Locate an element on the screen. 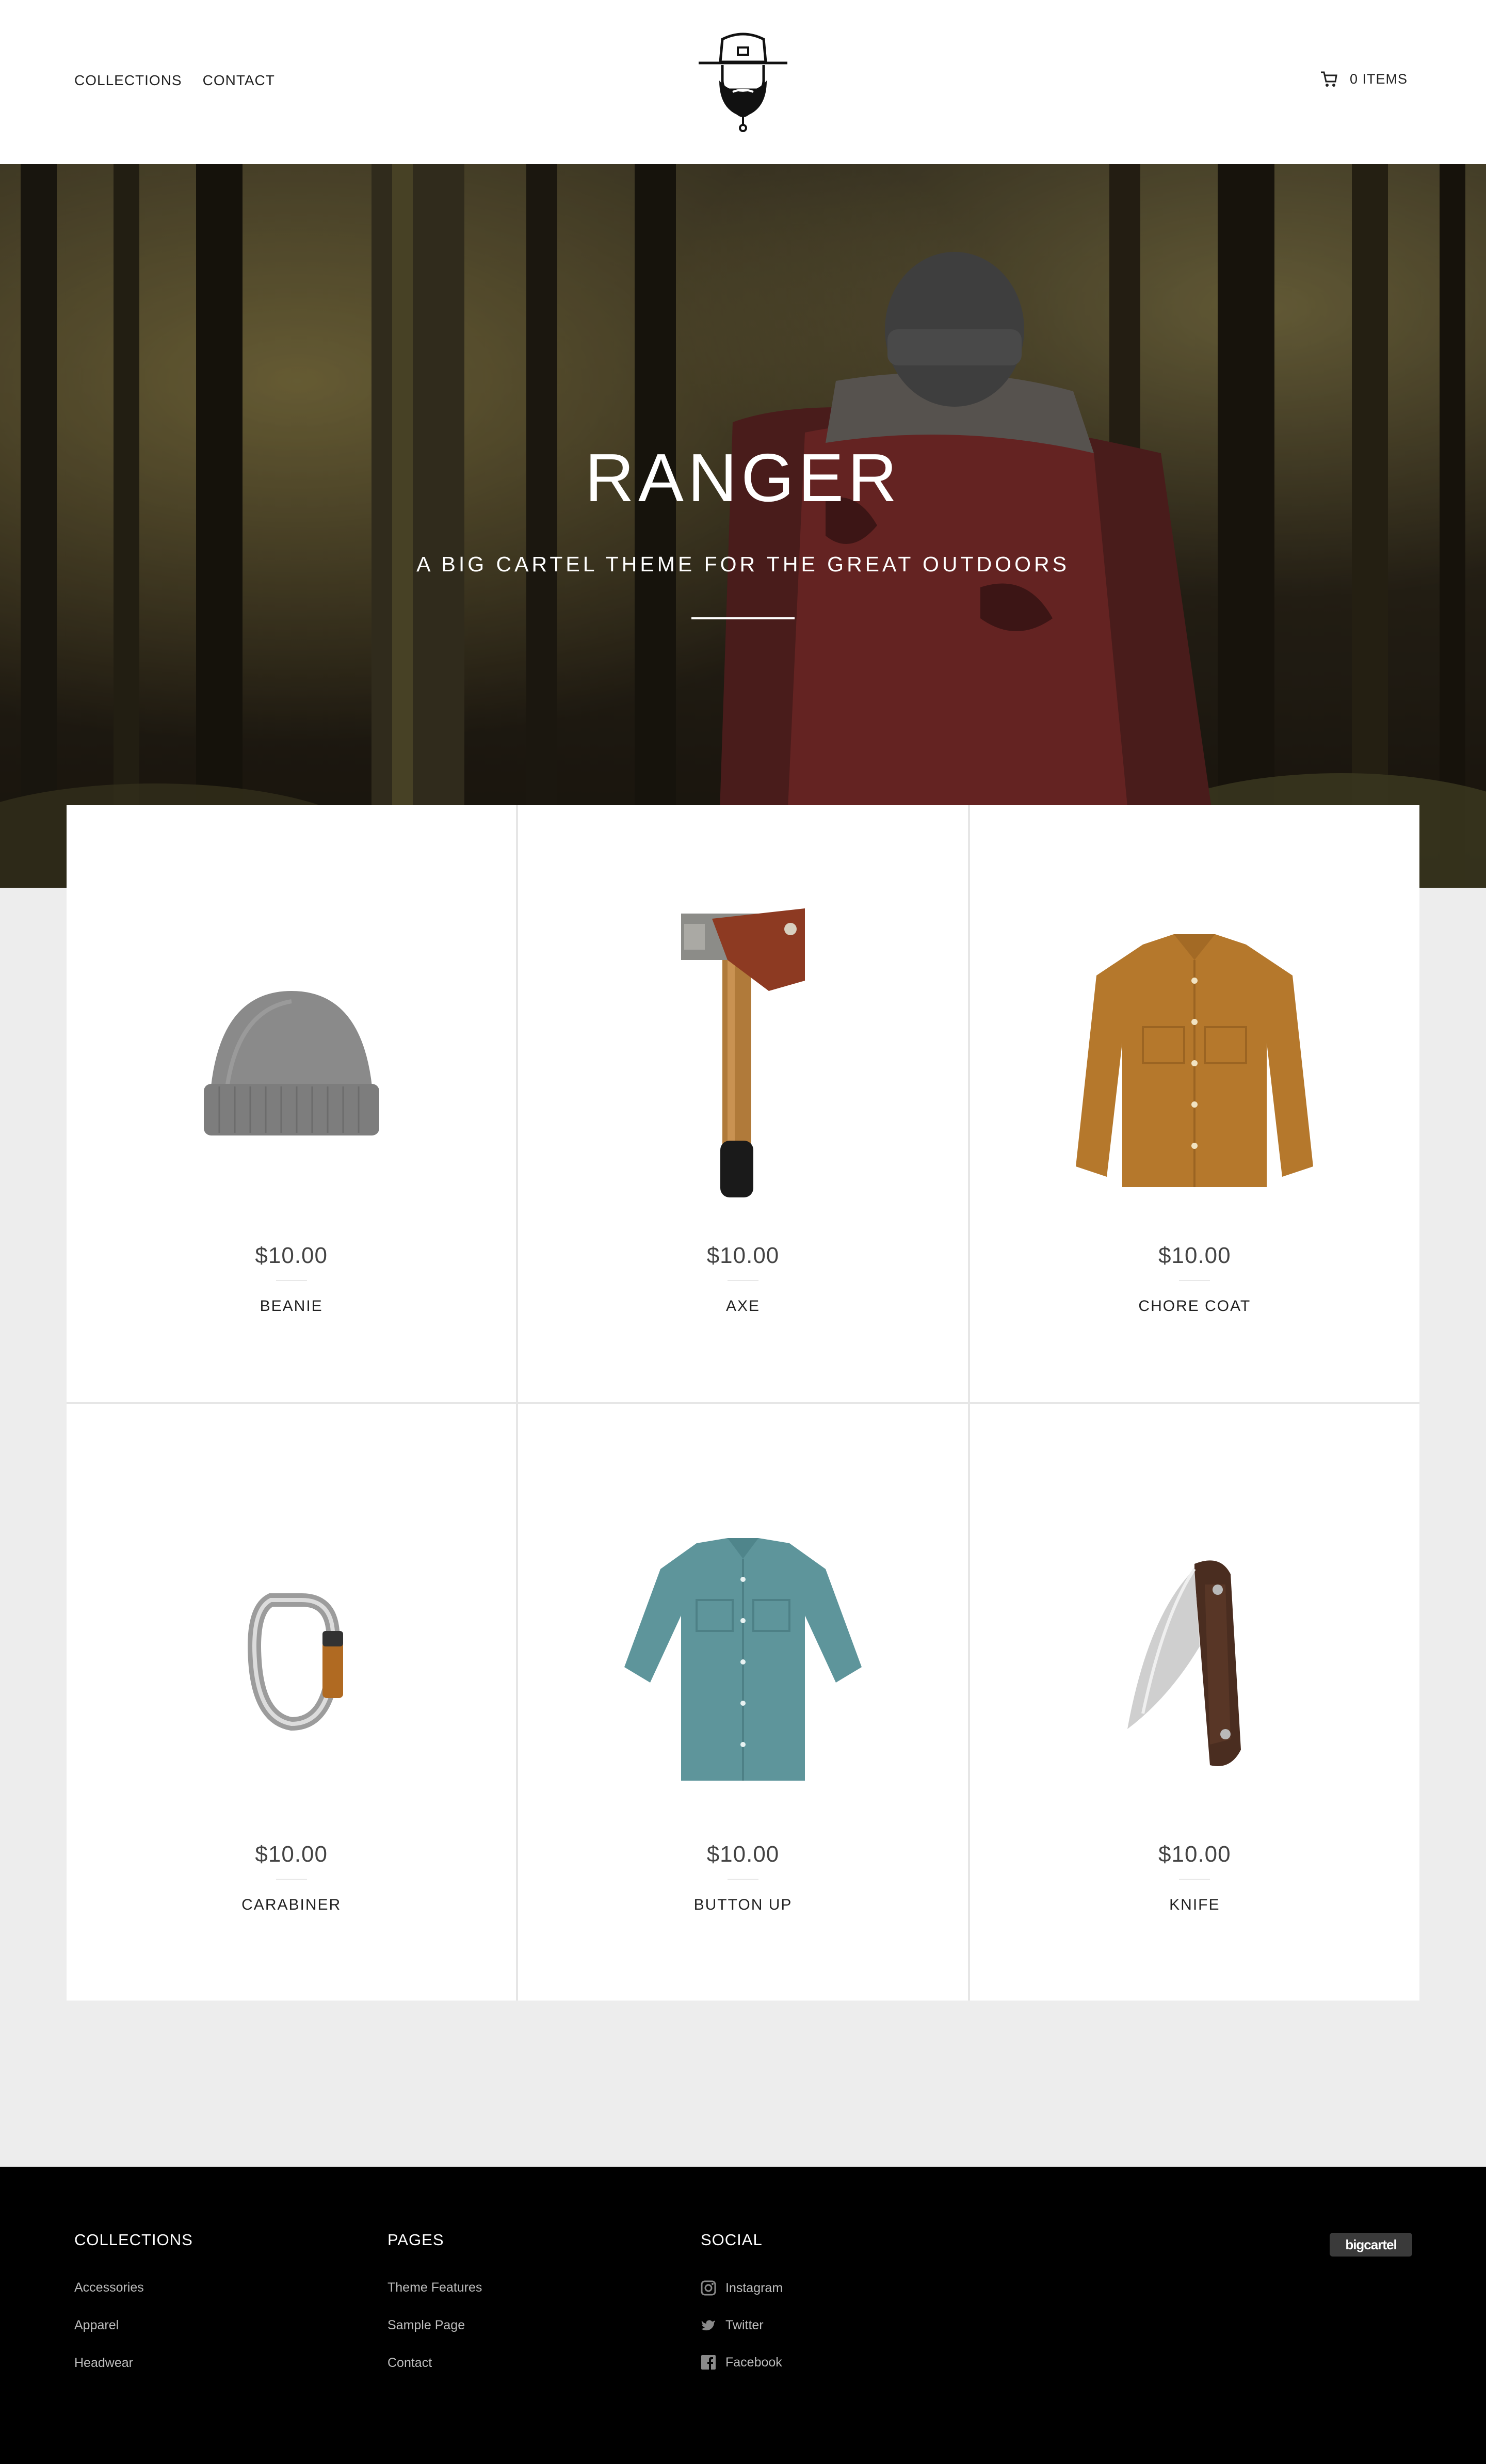 This screenshot has width=1486, height=2464. footer-link-accessories: Accessories is located at coordinates (134, 2287).